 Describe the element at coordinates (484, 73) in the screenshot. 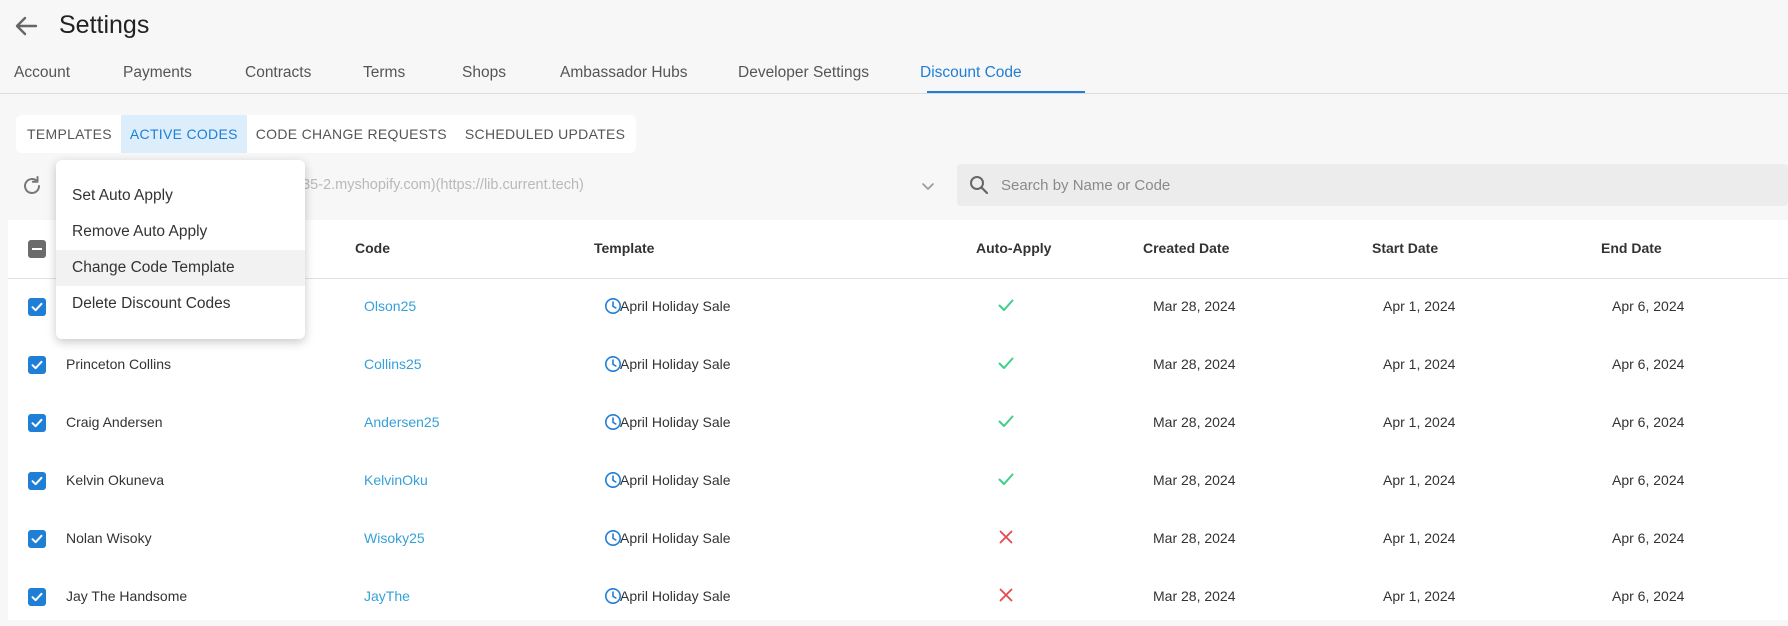

I see `tab-shops: Shops` at that location.